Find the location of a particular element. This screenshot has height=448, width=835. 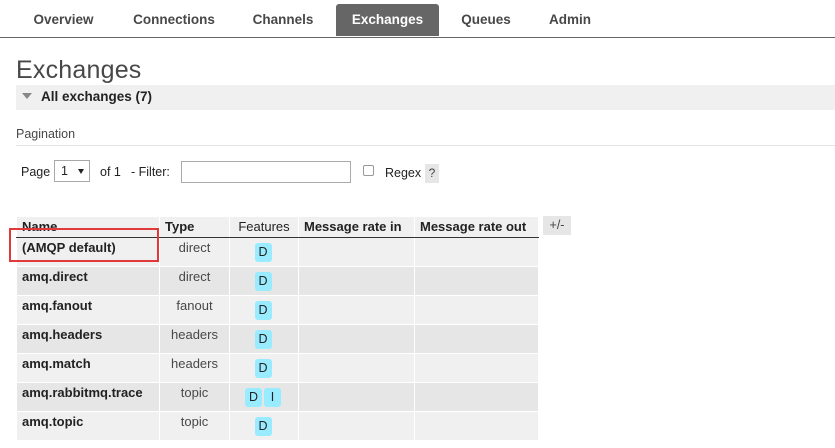

column-header-name: Name is located at coordinates (88, 227).